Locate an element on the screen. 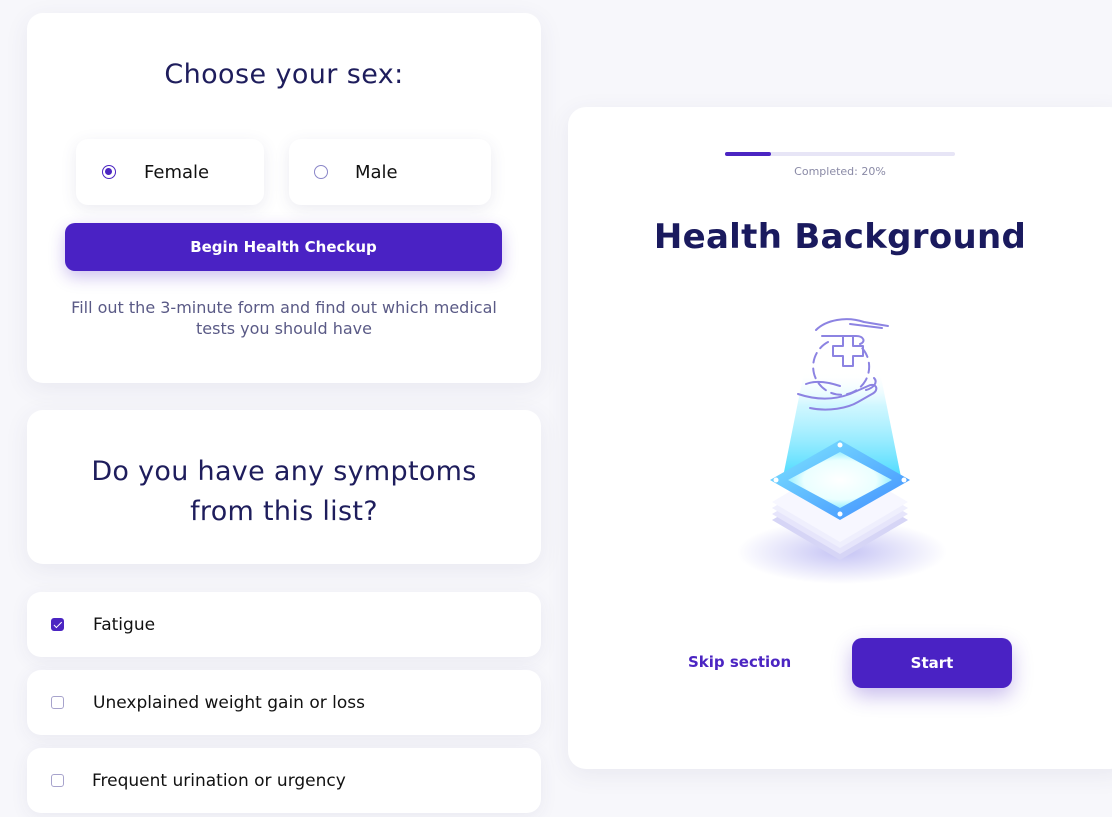 This screenshot has width=1112, height=817. female-option: Female is located at coordinates (170, 172).